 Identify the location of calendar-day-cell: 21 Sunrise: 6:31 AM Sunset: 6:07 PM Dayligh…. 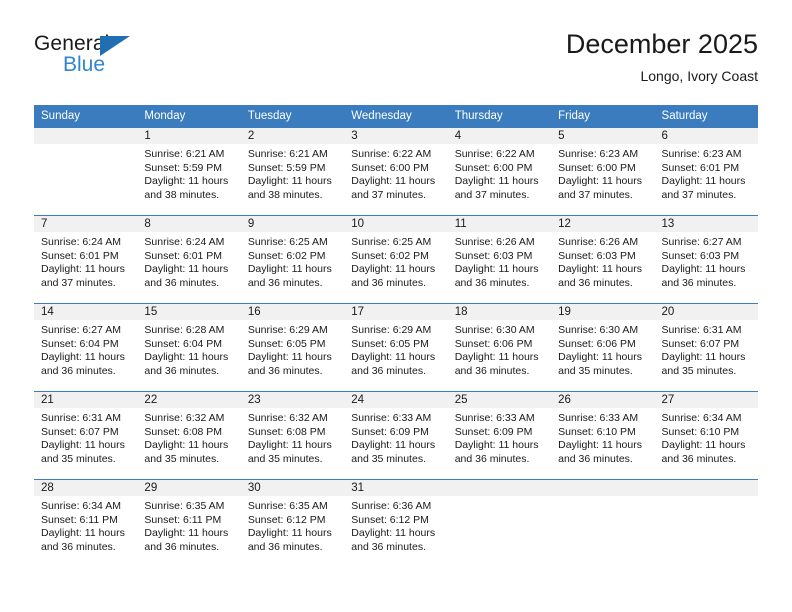
(86, 435).